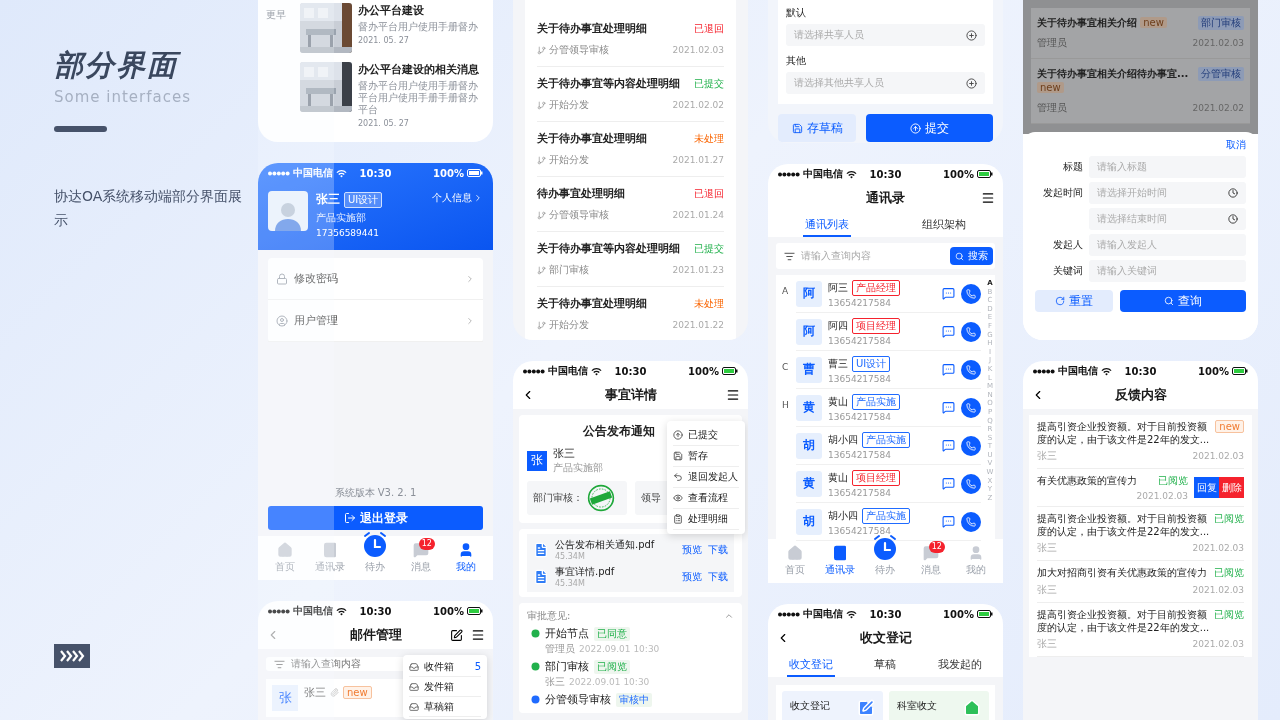  Describe the element at coordinates (569, 270) in the screenshot. I see `step-label: 部门审核` at that location.